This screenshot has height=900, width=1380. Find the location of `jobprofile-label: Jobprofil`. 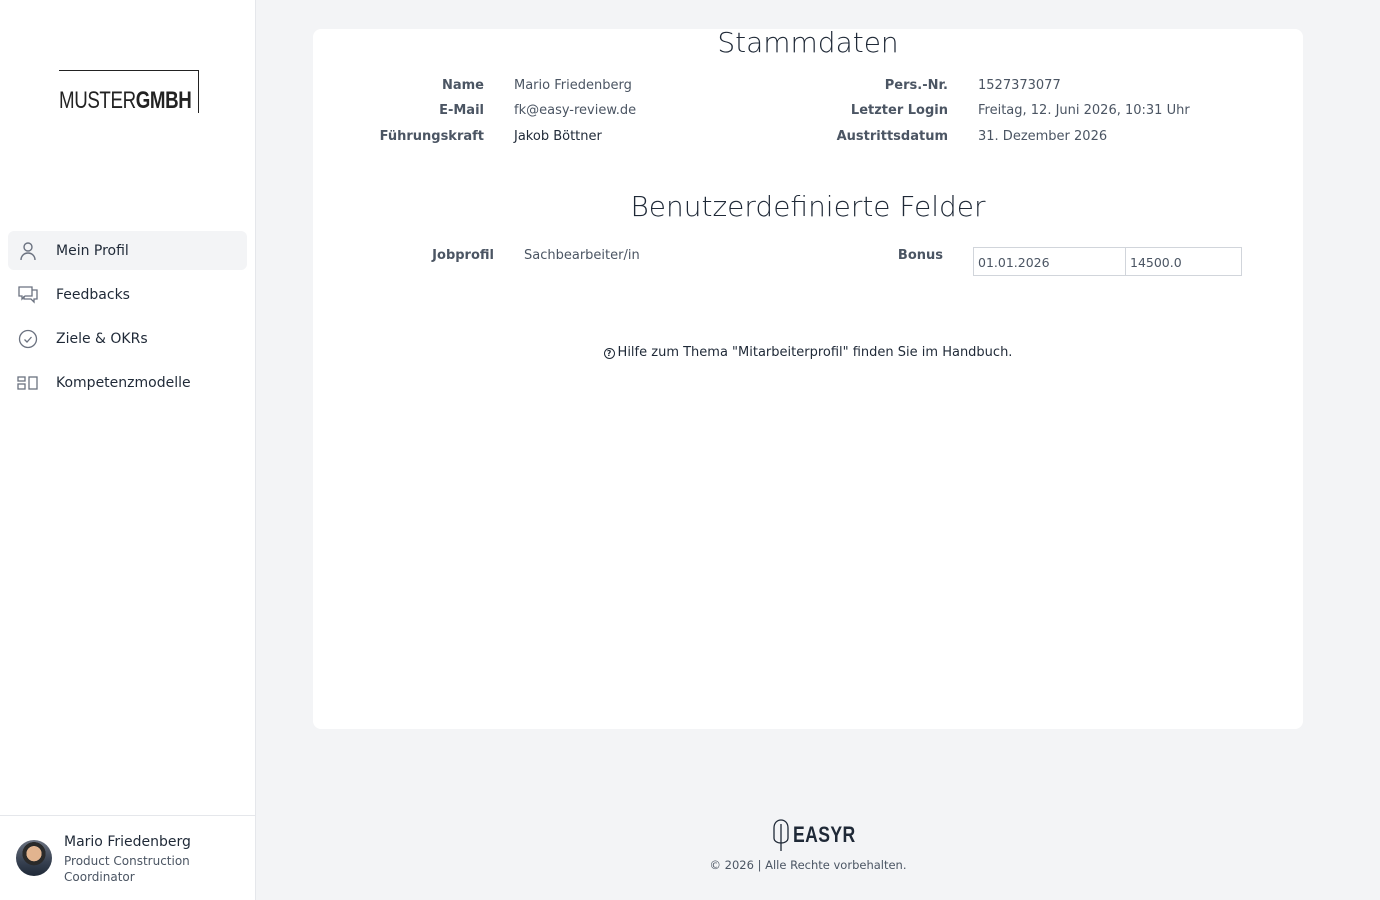

jobprofile-label: Jobprofil is located at coordinates (463, 255).